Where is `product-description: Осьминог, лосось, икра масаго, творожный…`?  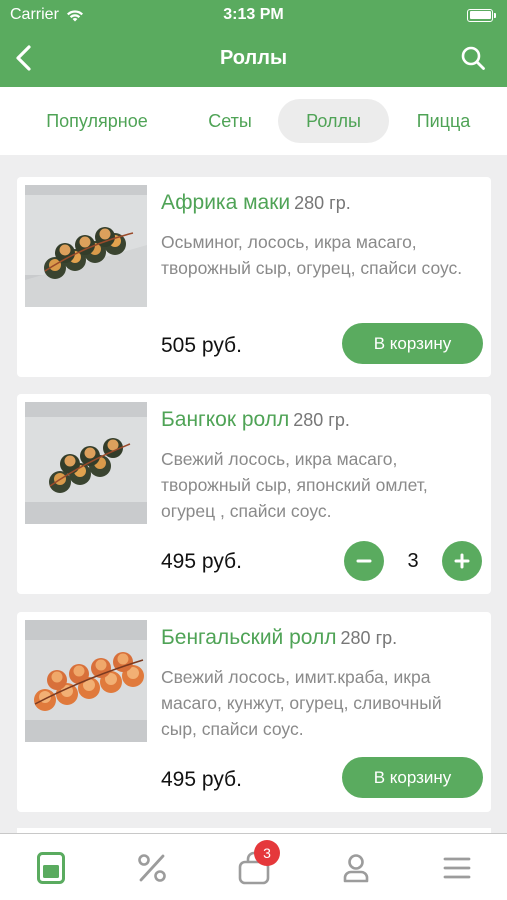
product-description: Осьминог, лосось, икра масаго, творожный… is located at coordinates (312, 255).